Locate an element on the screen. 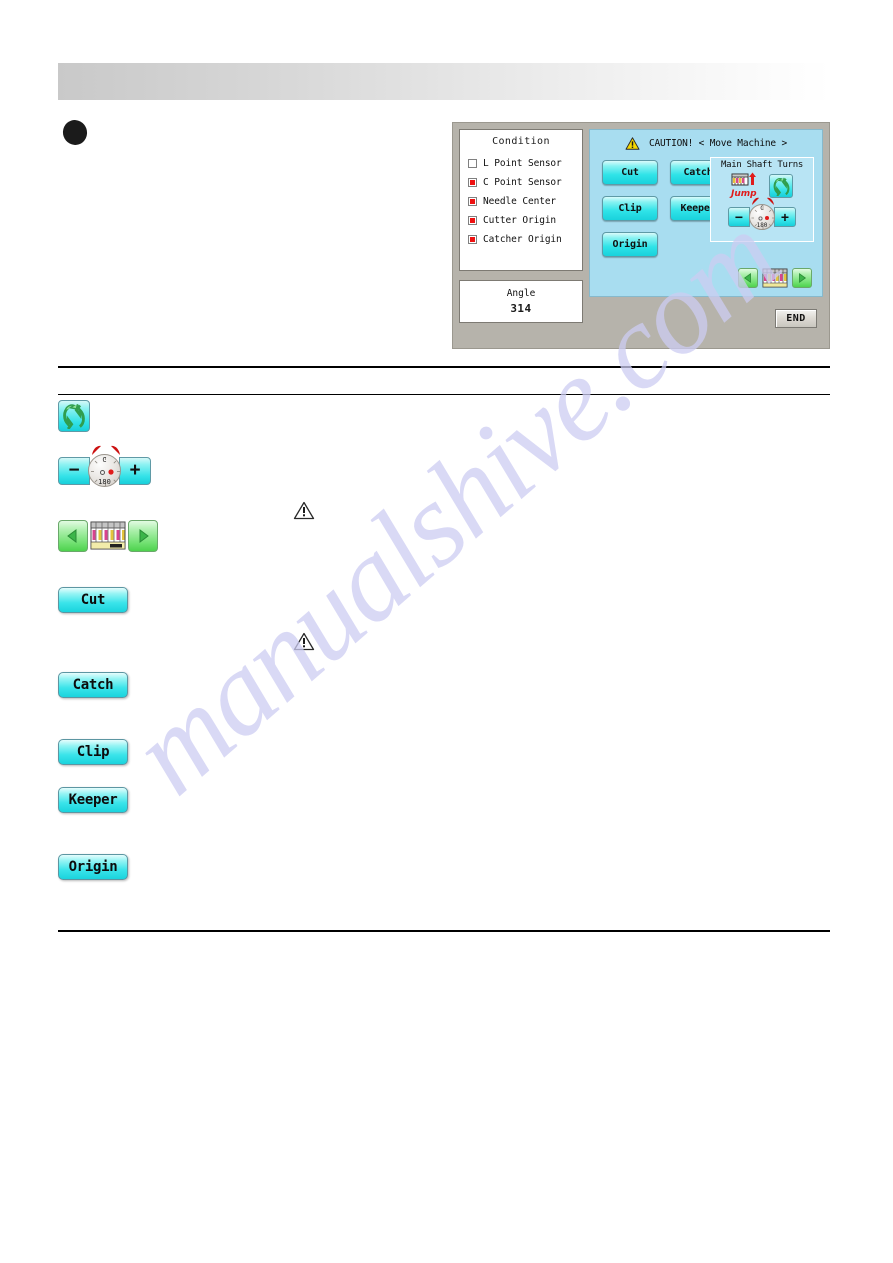 This screenshot has height=1263, width=893. legend-catch-button: Catch is located at coordinates (93, 685).